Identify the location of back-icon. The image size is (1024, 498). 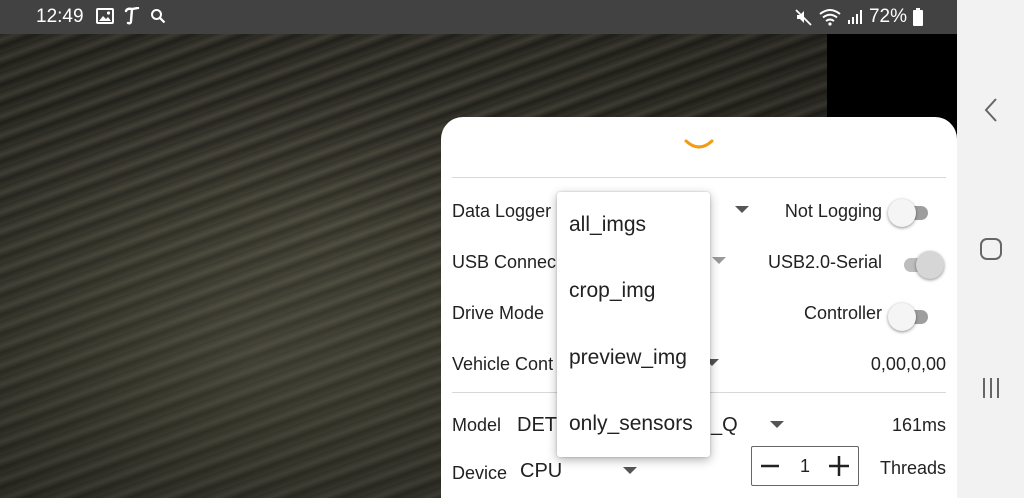
(990, 110).